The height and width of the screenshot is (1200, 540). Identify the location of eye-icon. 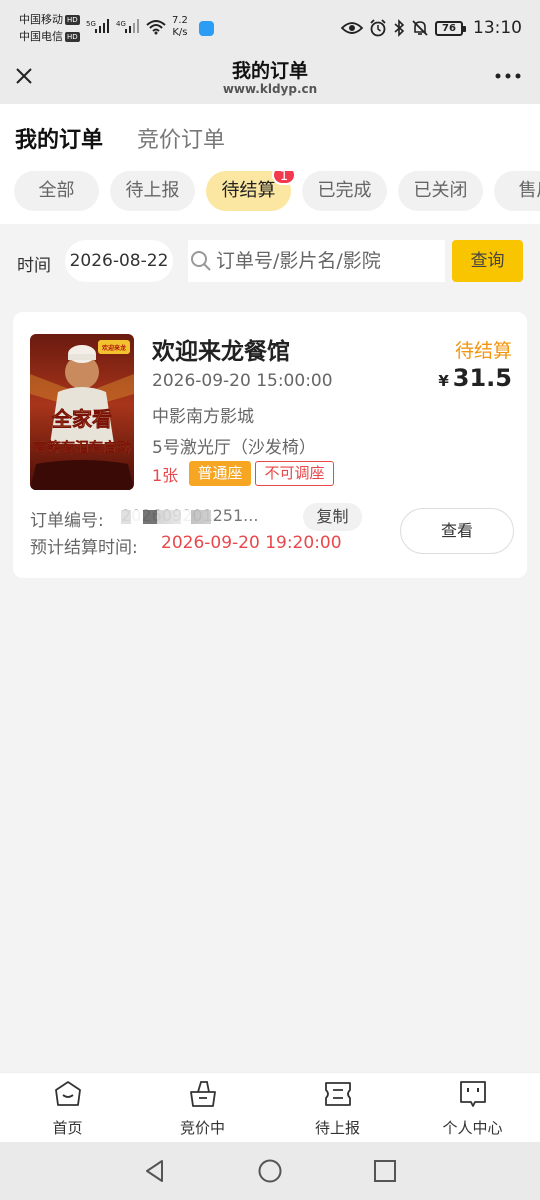
(352, 28).